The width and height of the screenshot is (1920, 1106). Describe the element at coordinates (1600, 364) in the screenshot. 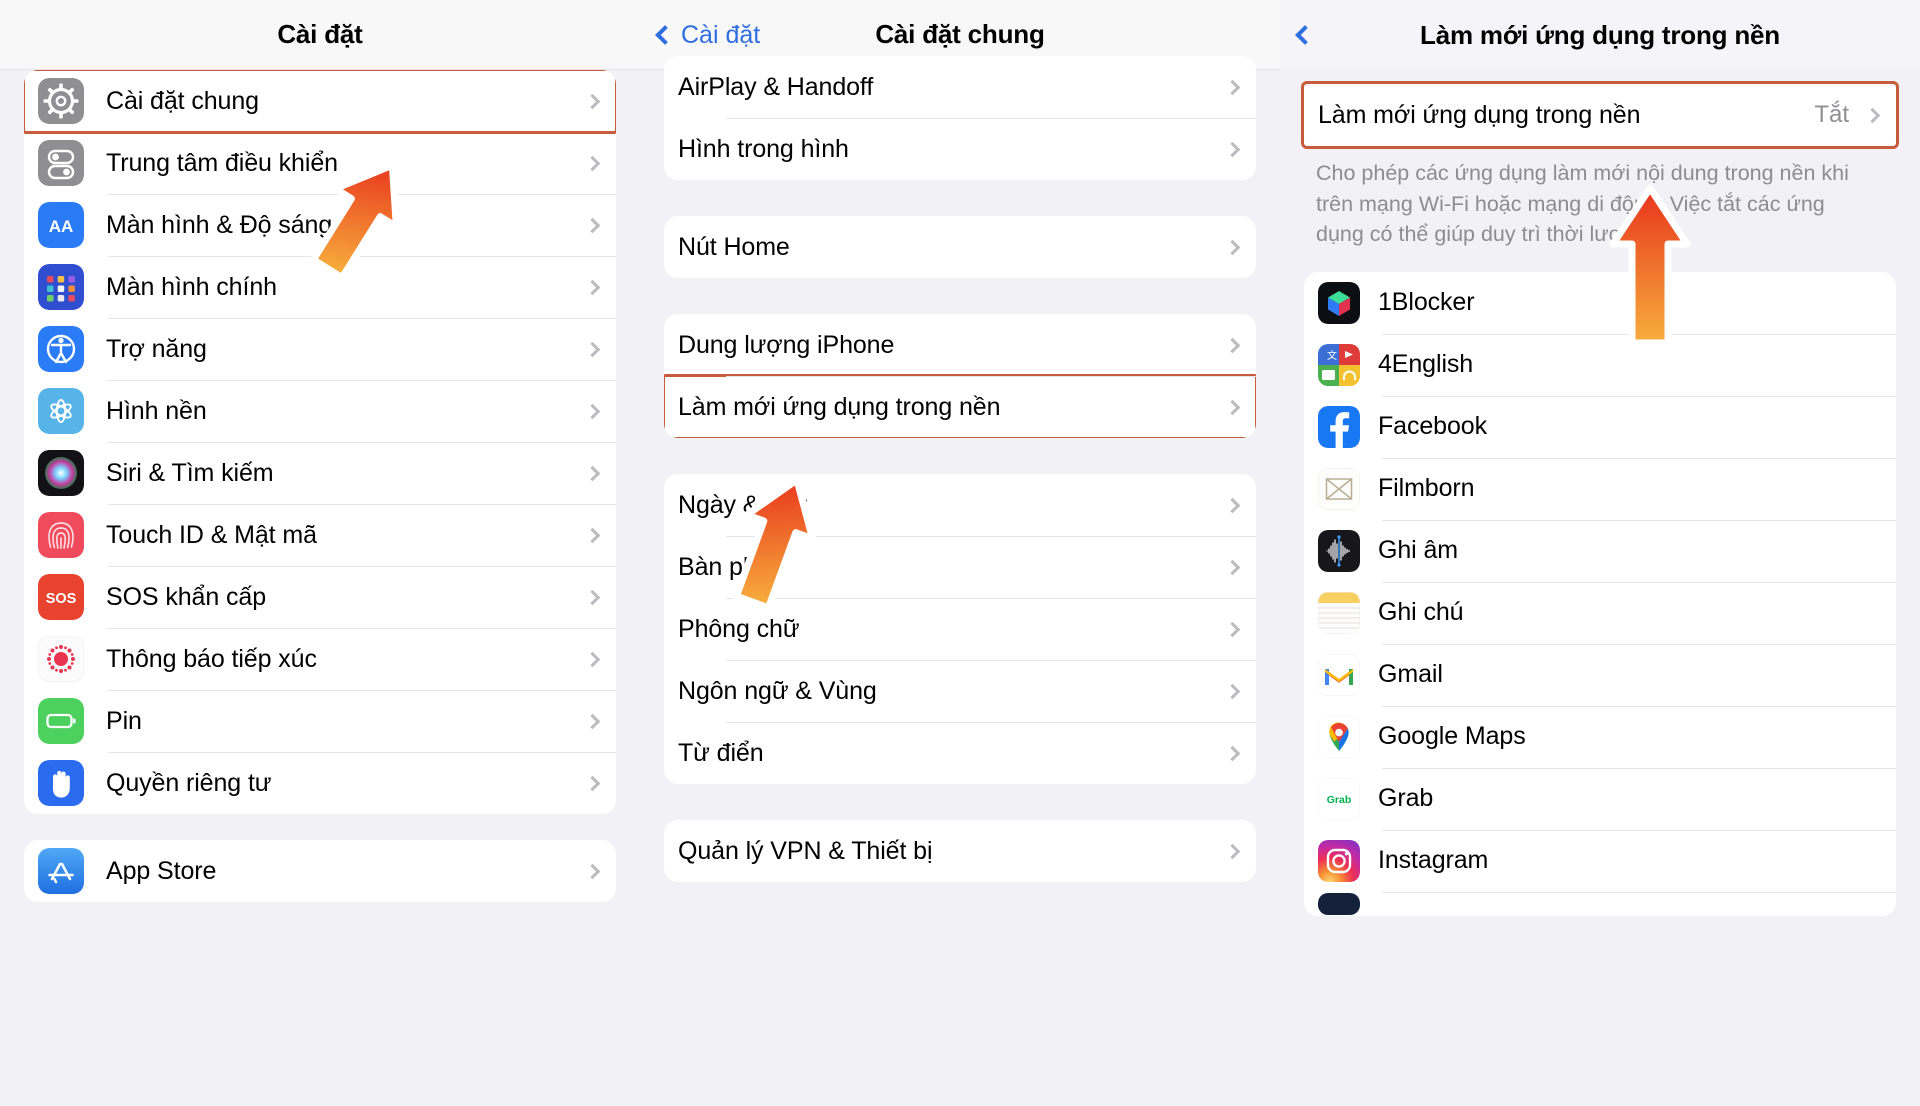

I see `app-row-4english: 文 4English` at that location.